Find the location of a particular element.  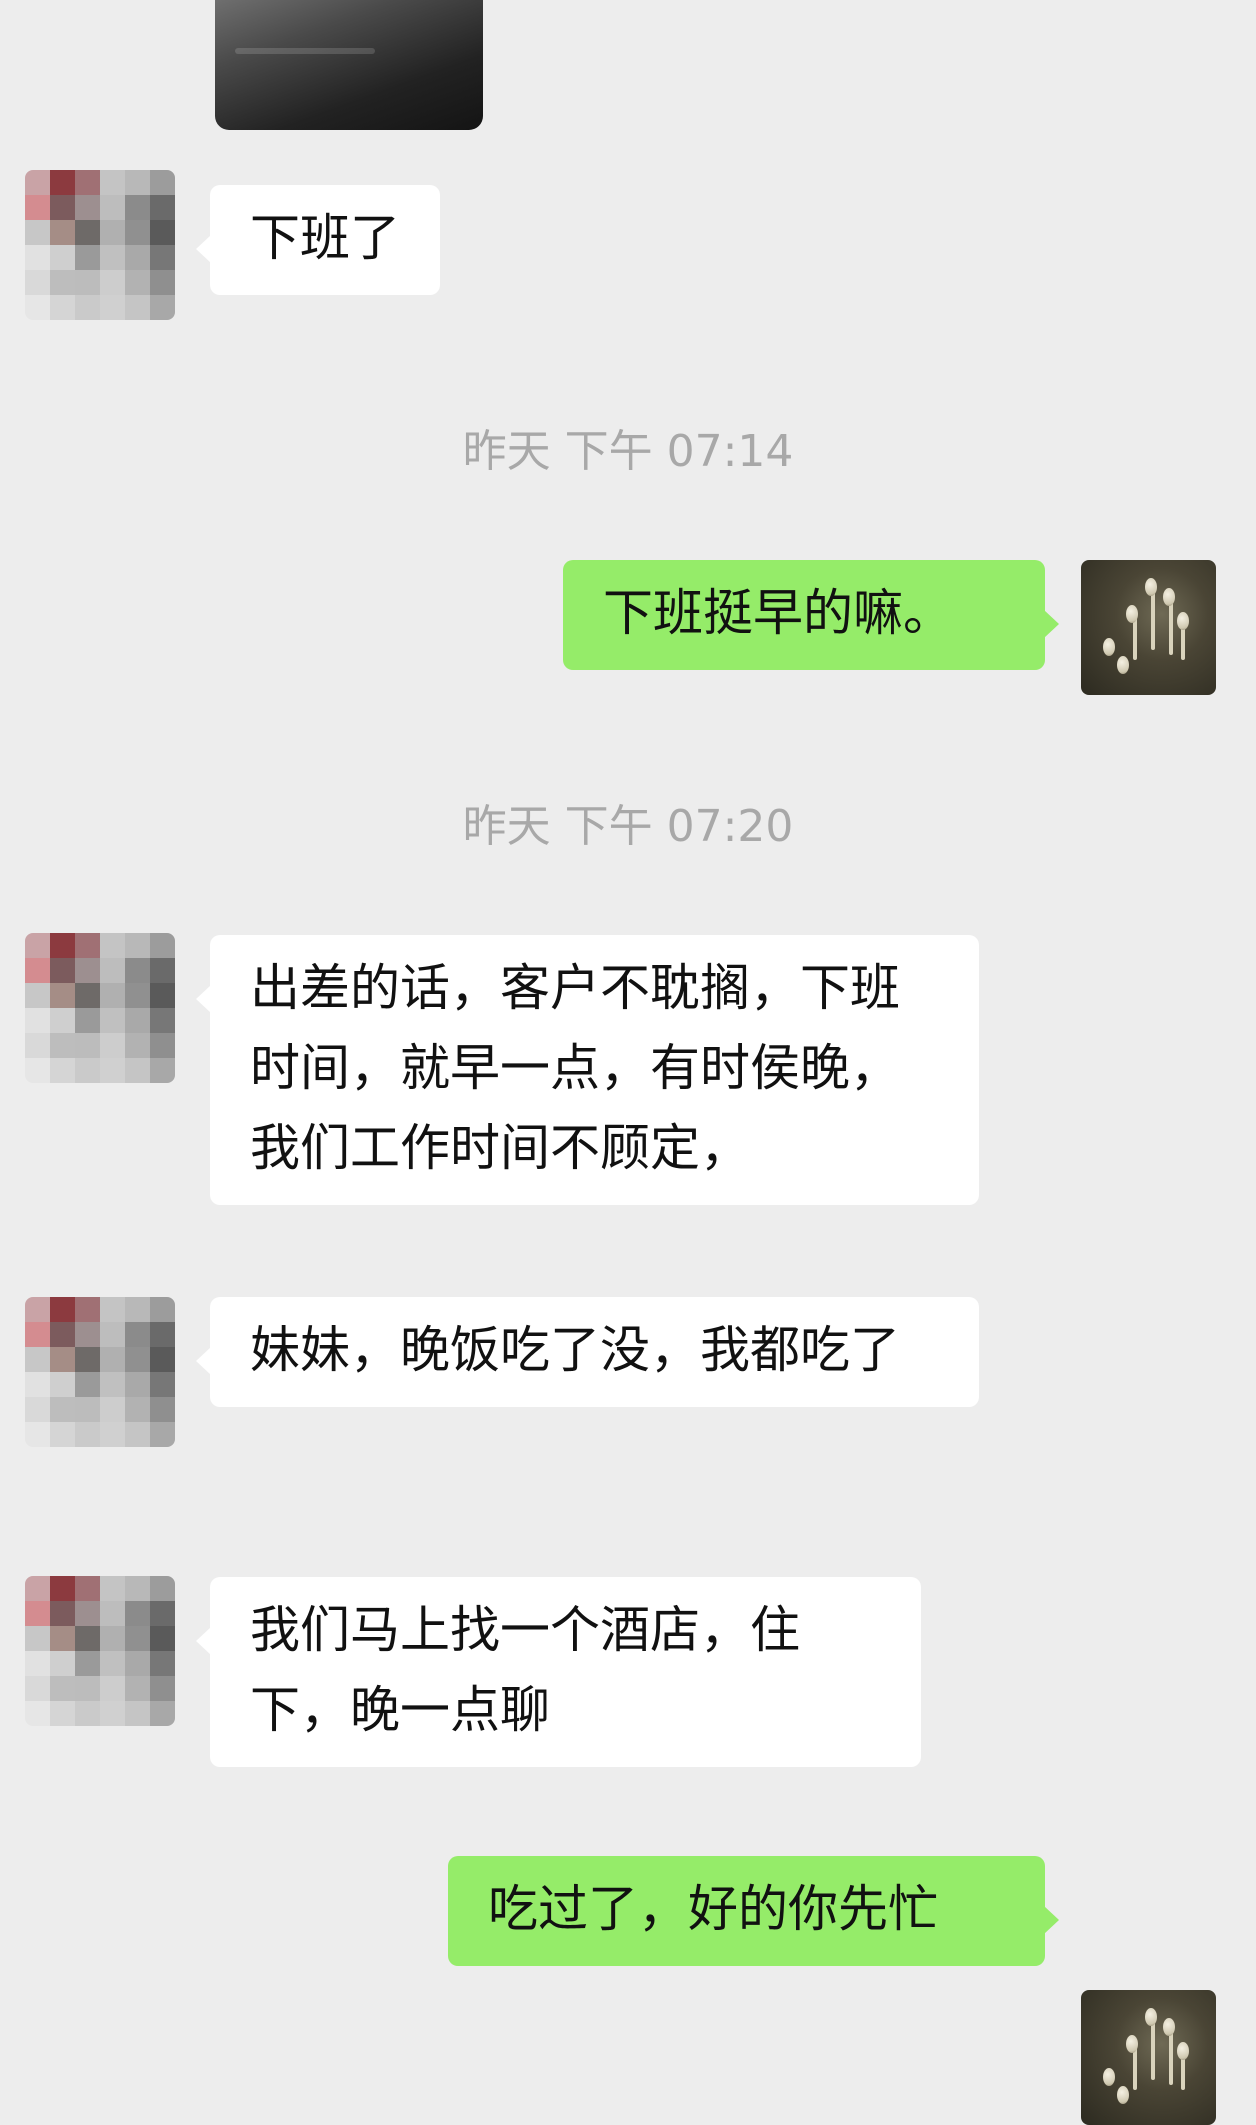

message-bubble-incoming: 下班了 is located at coordinates (318, 240).